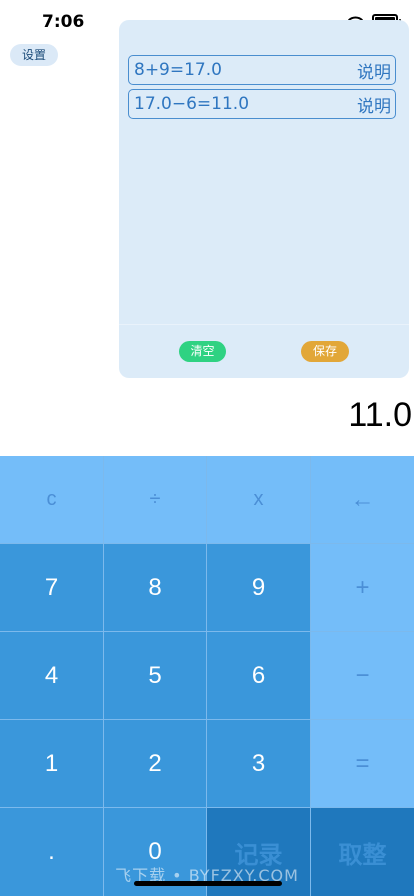  Describe the element at coordinates (155, 588) in the screenshot. I see `digit-8-key: 8` at that location.